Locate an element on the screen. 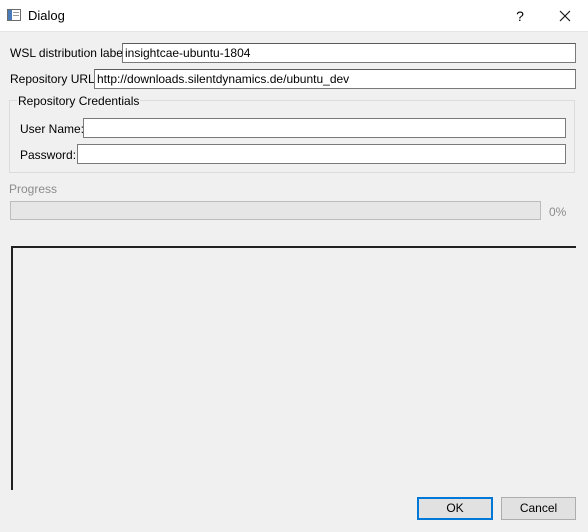 Image resolution: width=588 pixels, height=532 pixels. wsl-distribution-input is located at coordinates (349, 53).